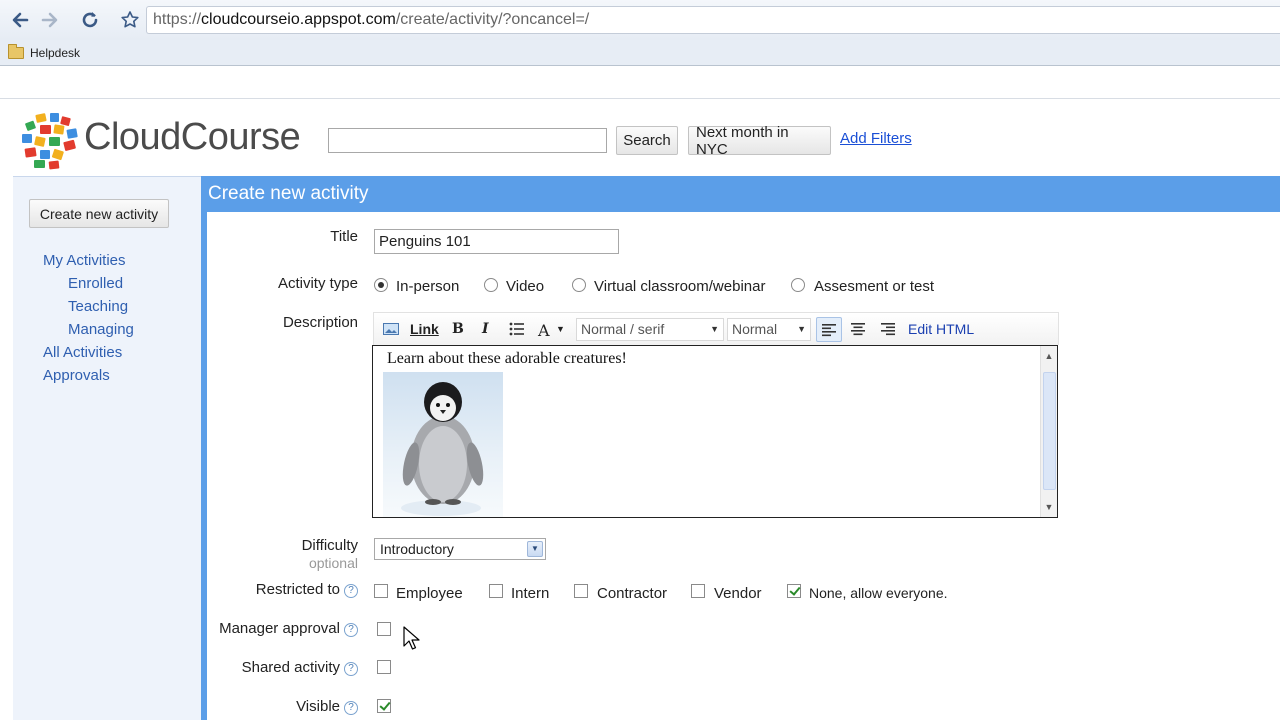 This screenshot has height=720, width=1280. I want to click on page-divider, so click(640, 98).